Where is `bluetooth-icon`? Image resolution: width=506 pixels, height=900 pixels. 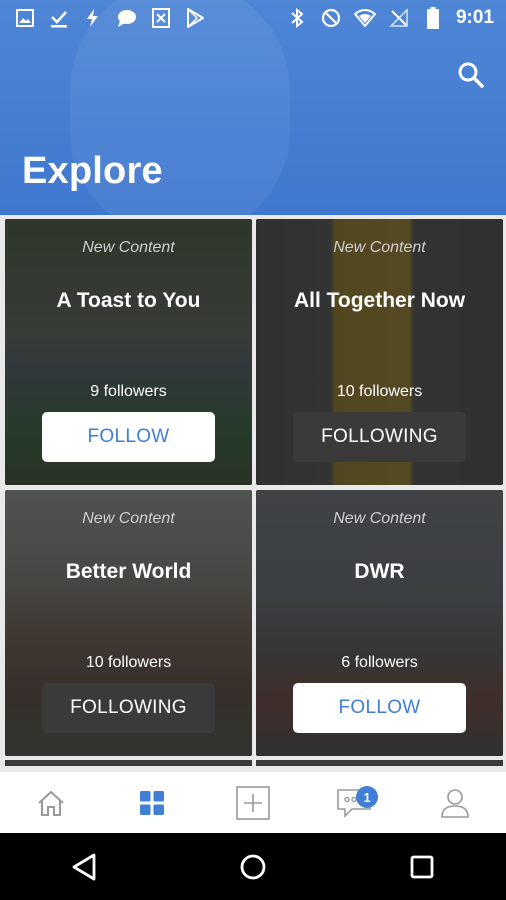 bluetooth-icon is located at coordinates (297, 18).